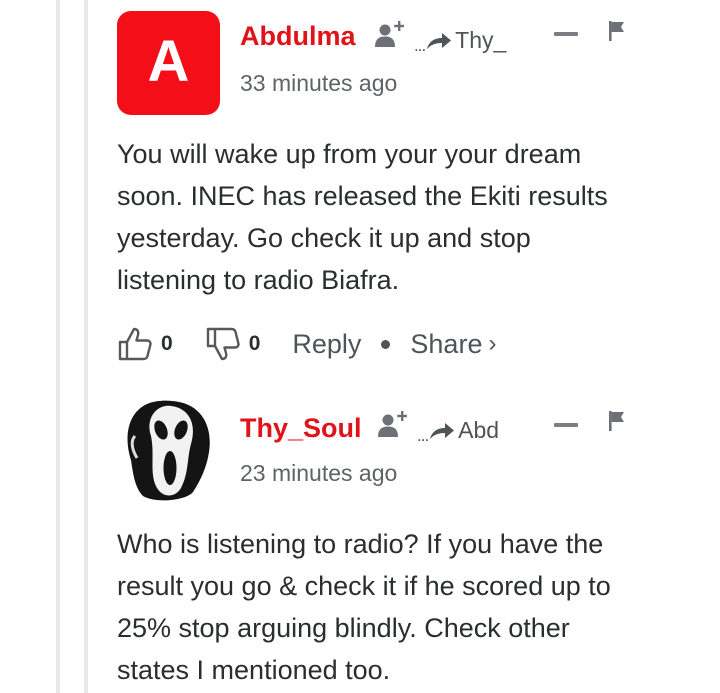 The image size is (720, 693). What do you see at coordinates (301, 428) in the screenshot?
I see `comment-author: Thy_Soul` at bounding box center [301, 428].